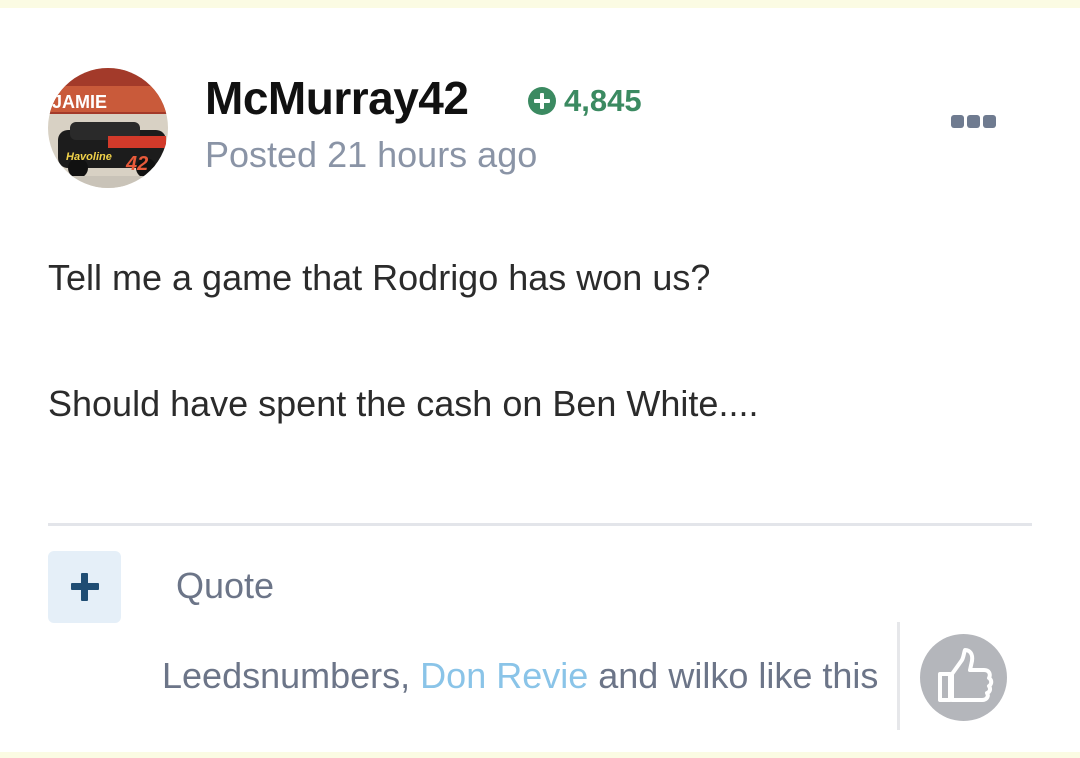  I want to click on liker-name: Leedsnumbers, so click(281, 675).